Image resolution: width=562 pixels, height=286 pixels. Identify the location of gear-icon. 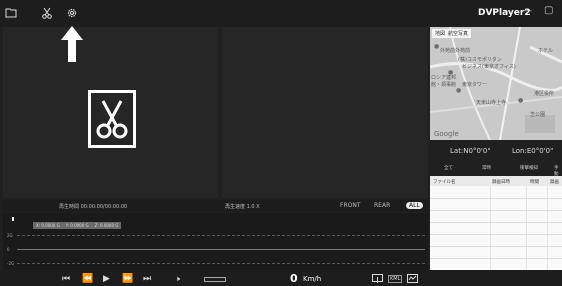
(72, 13).